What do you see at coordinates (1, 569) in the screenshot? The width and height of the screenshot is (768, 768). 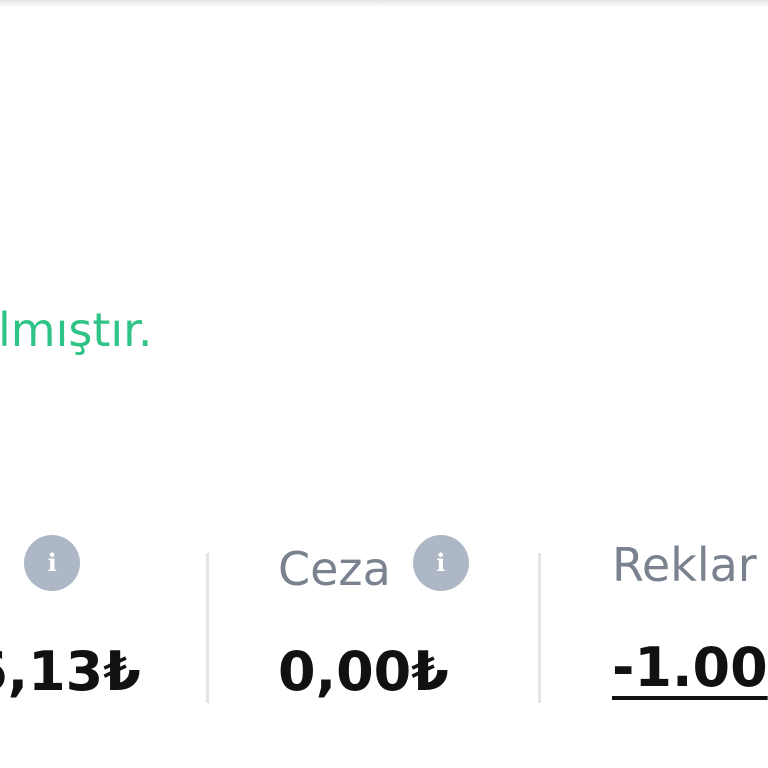 I see `stat-label: o` at bounding box center [1, 569].